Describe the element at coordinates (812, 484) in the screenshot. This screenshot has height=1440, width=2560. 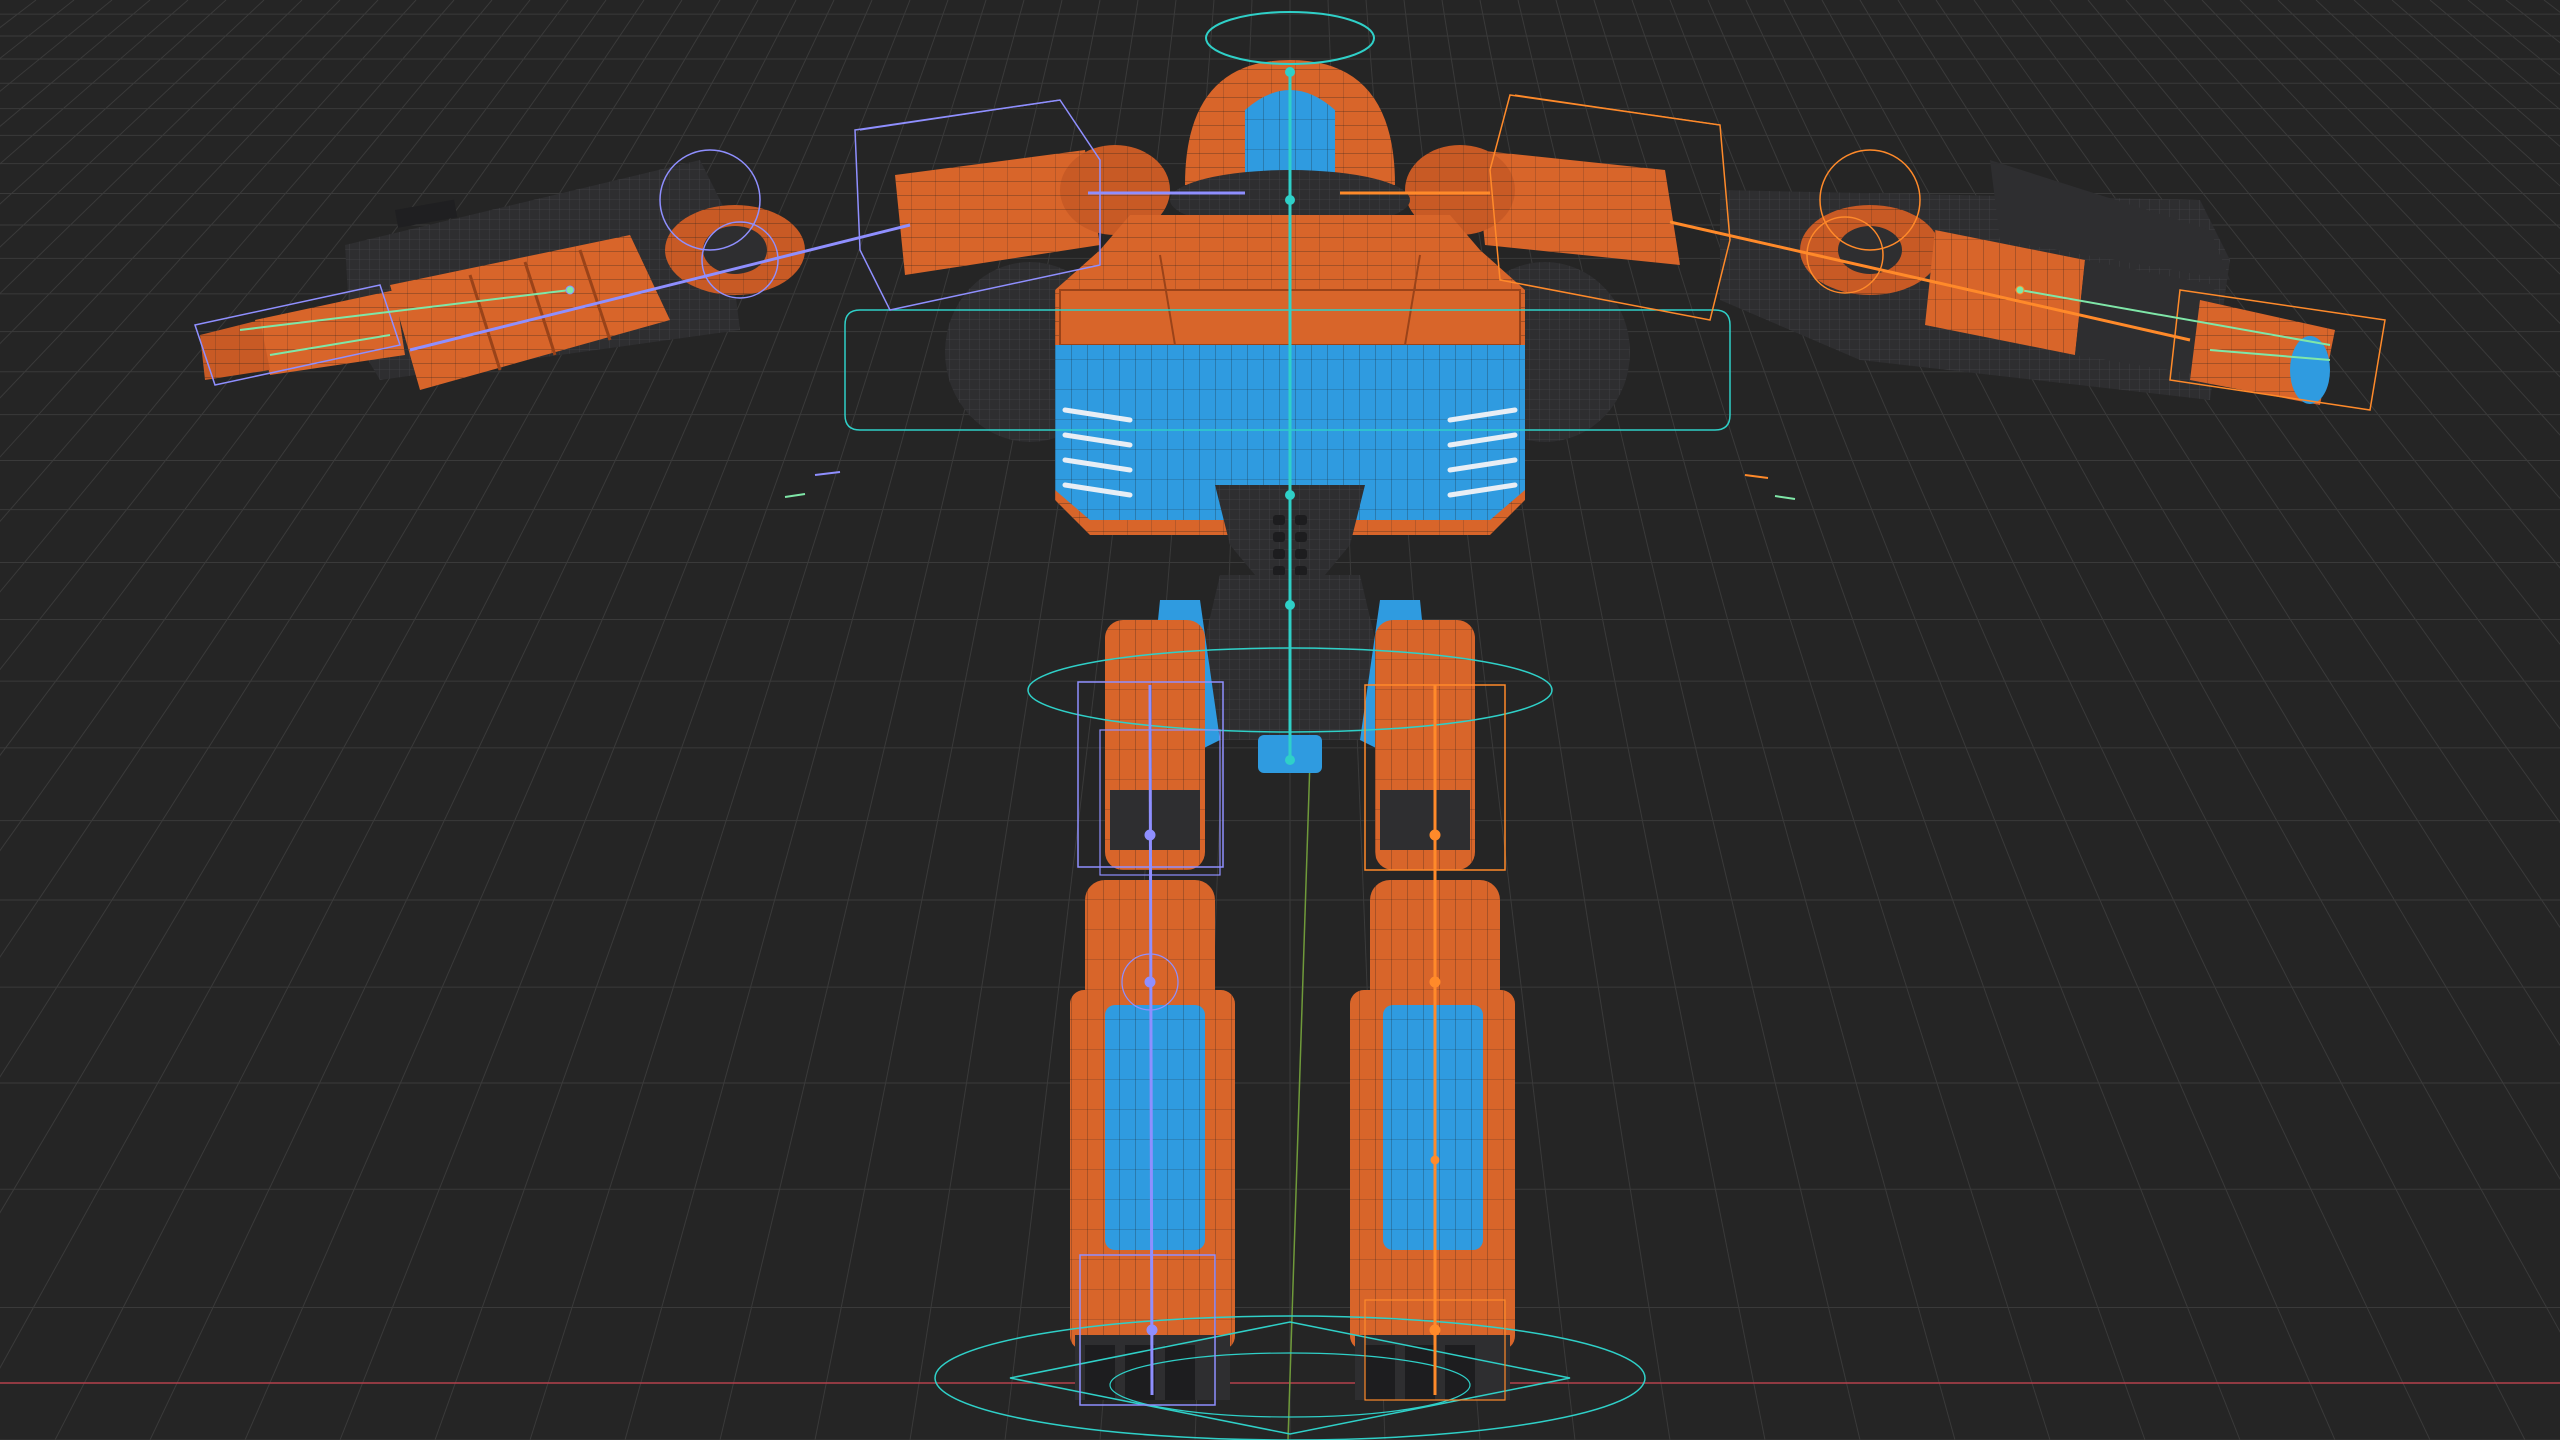
I see `pole-target-left` at that location.